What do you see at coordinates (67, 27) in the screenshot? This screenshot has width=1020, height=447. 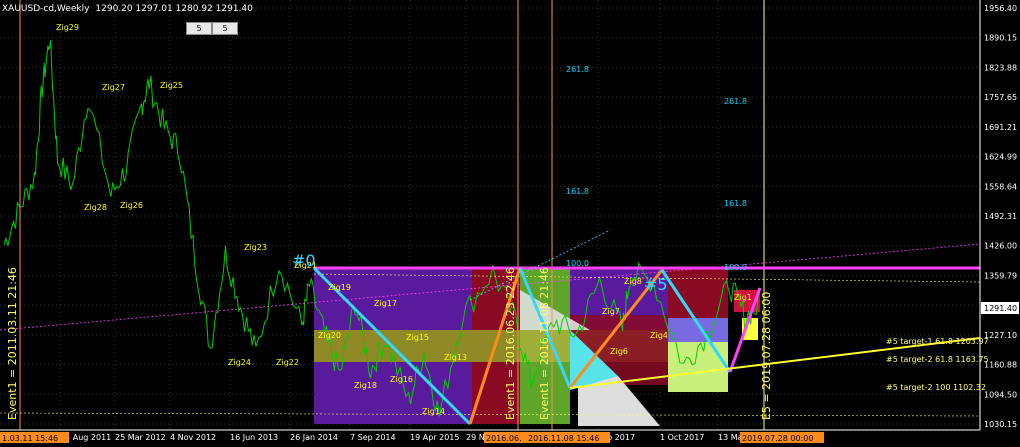 I see `zig-label: Zig29` at bounding box center [67, 27].